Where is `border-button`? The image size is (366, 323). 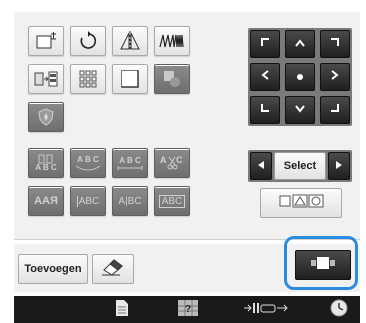 border-button is located at coordinates (130, 79).